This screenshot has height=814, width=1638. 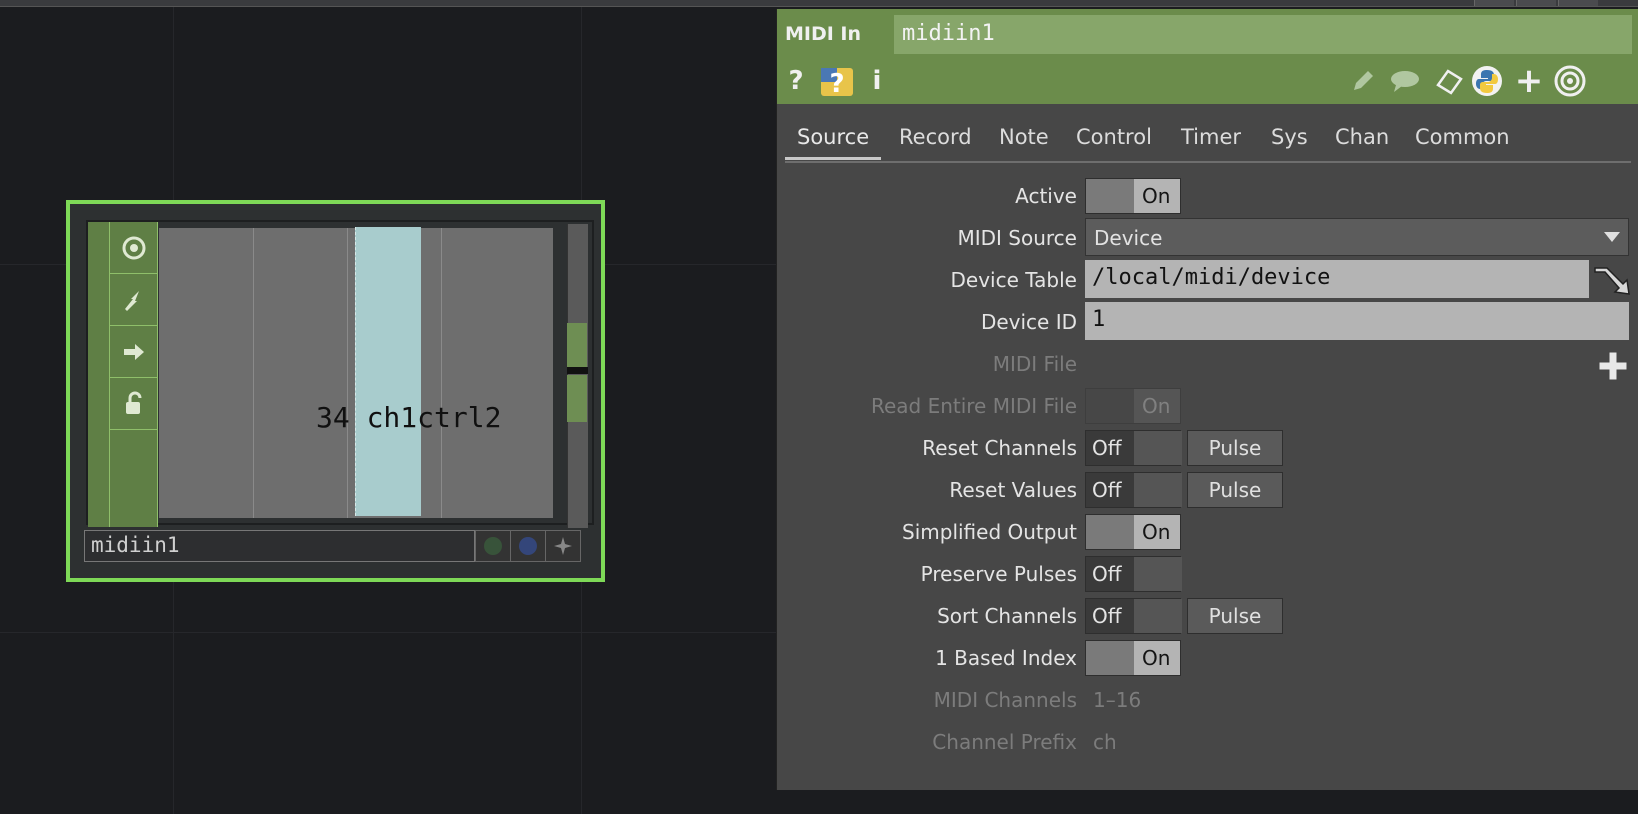 What do you see at coordinates (1207, 658) in the screenshot?
I see `param-one-based-index: 1 Based Index On` at bounding box center [1207, 658].